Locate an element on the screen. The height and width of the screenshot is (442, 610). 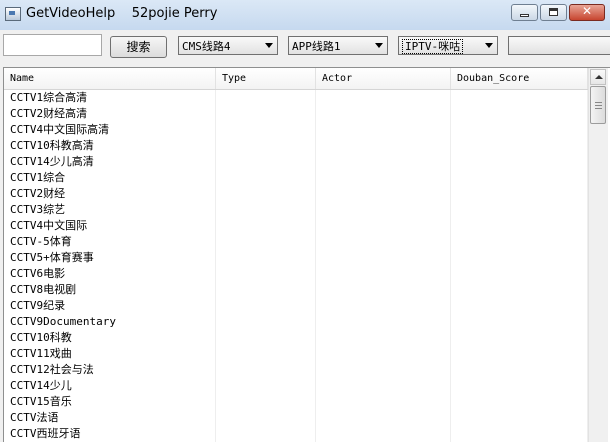
cell-name: CCTV14少儿高清 is located at coordinates (110, 162).